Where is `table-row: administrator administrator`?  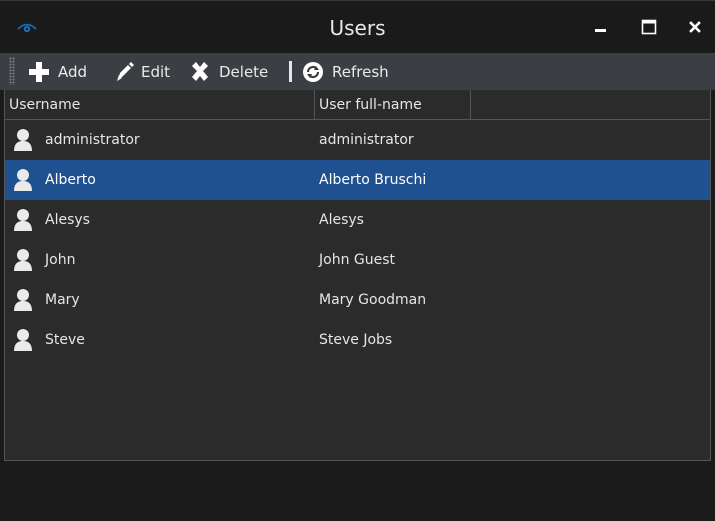
table-row: administrator administrator is located at coordinates (357, 140).